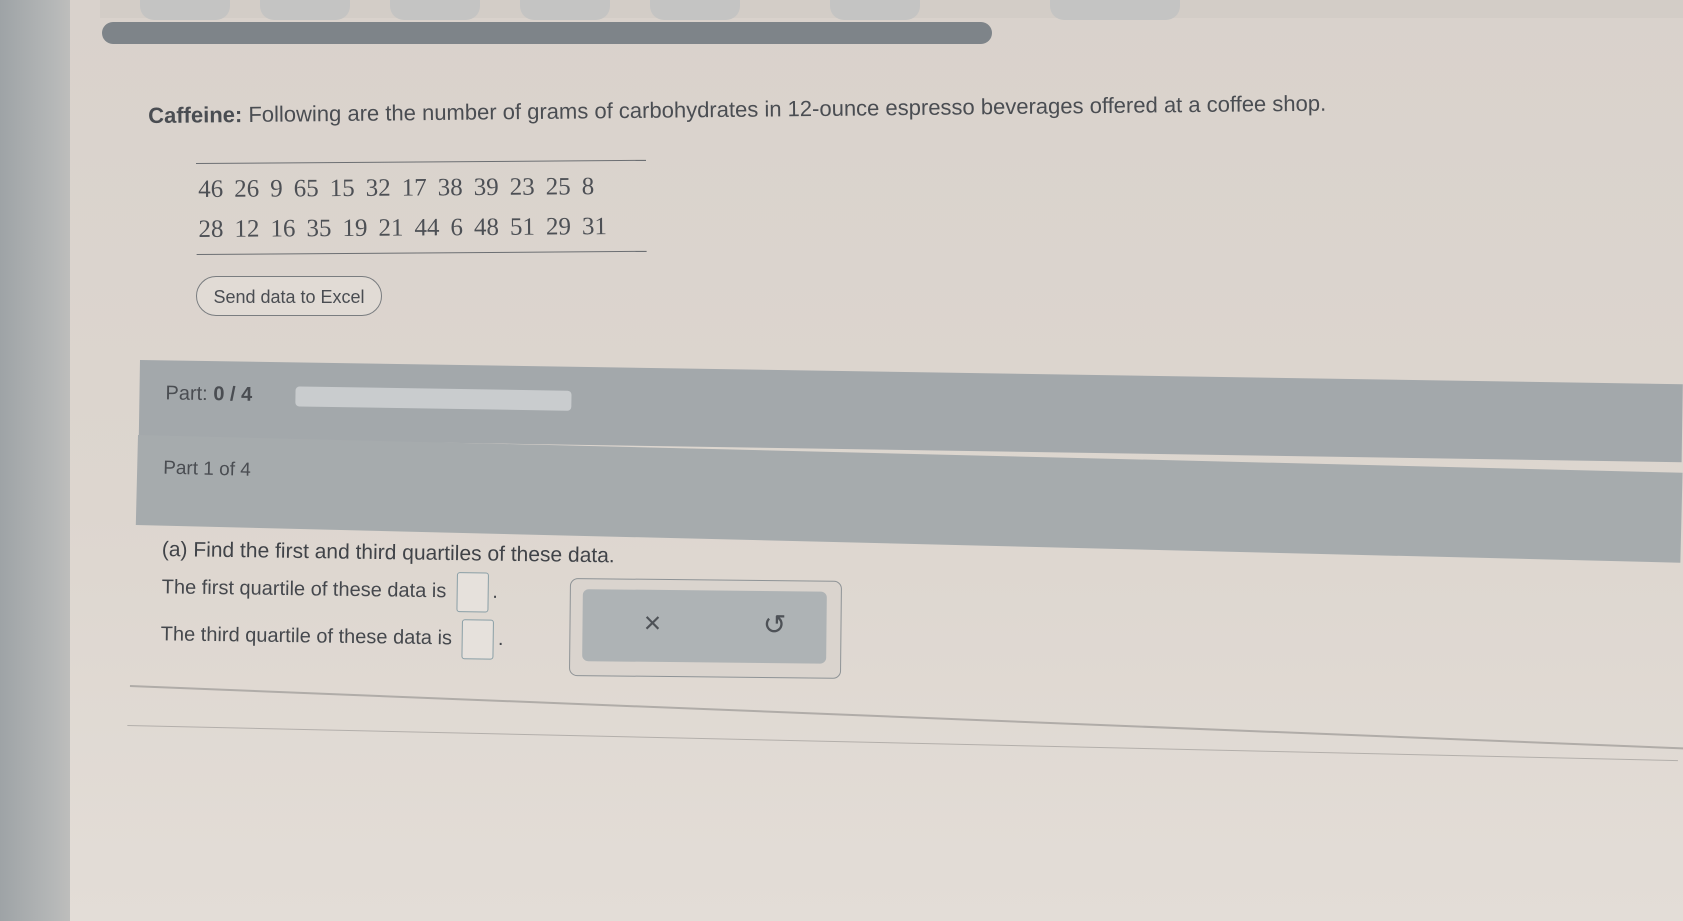 The height and width of the screenshot is (921, 1683). What do you see at coordinates (306, 189) in the screenshot?
I see `data-cell: 65` at bounding box center [306, 189].